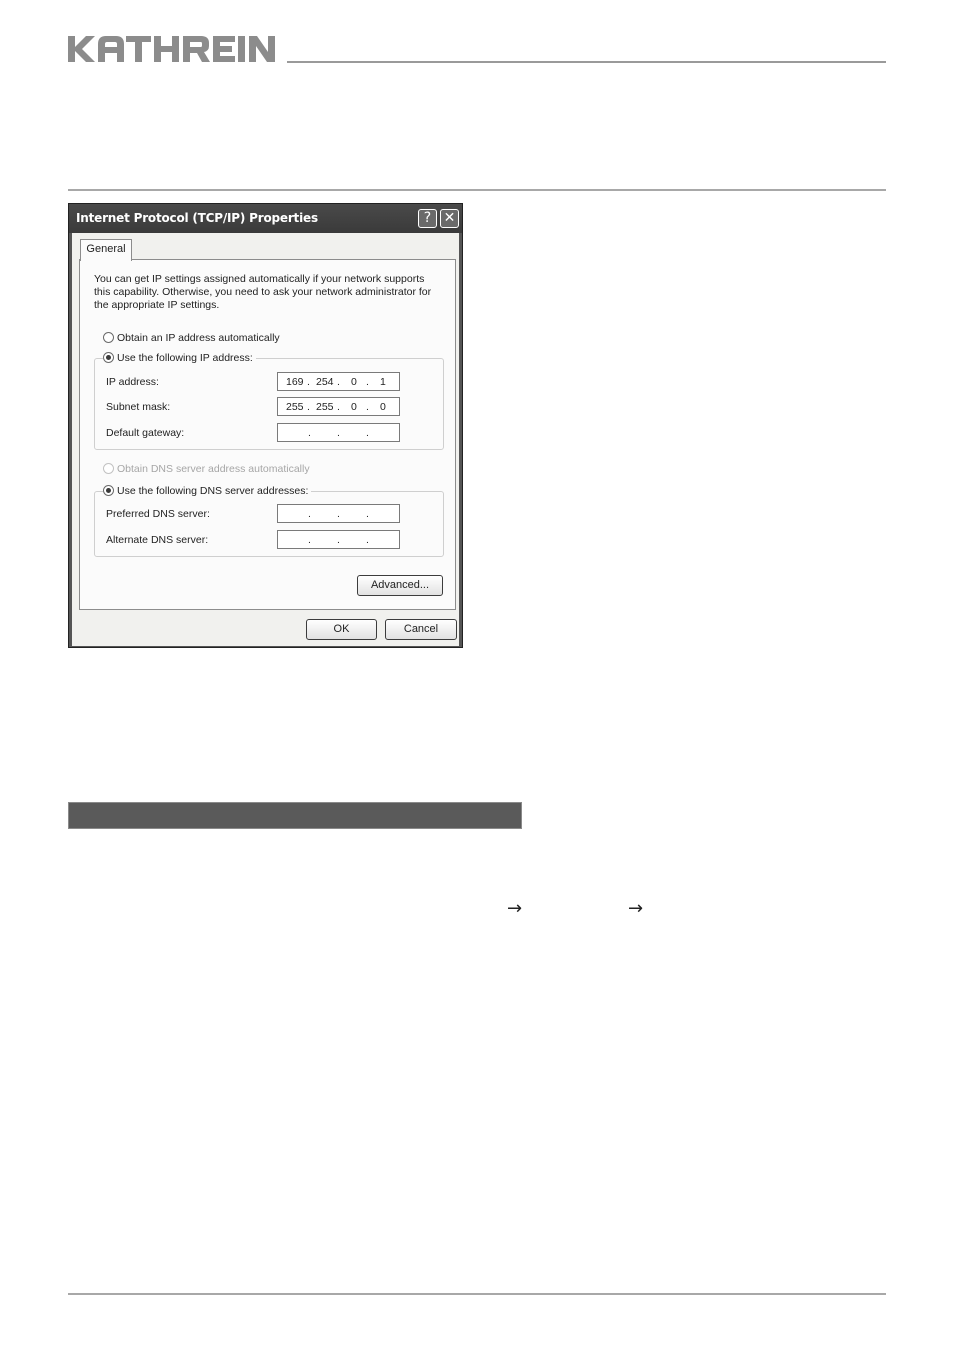 This screenshot has width=954, height=1350. Describe the element at coordinates (171, 49) in the screenshot. I see `kathrein-logo` at that location.